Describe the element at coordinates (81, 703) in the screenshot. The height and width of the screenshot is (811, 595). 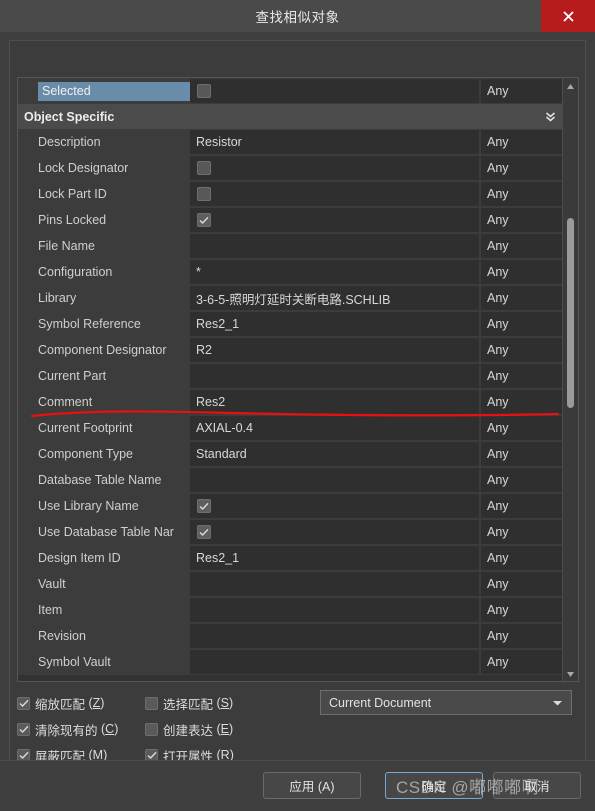
I see `option-zoom-match: 缩放匹配 (Z)` at that location.